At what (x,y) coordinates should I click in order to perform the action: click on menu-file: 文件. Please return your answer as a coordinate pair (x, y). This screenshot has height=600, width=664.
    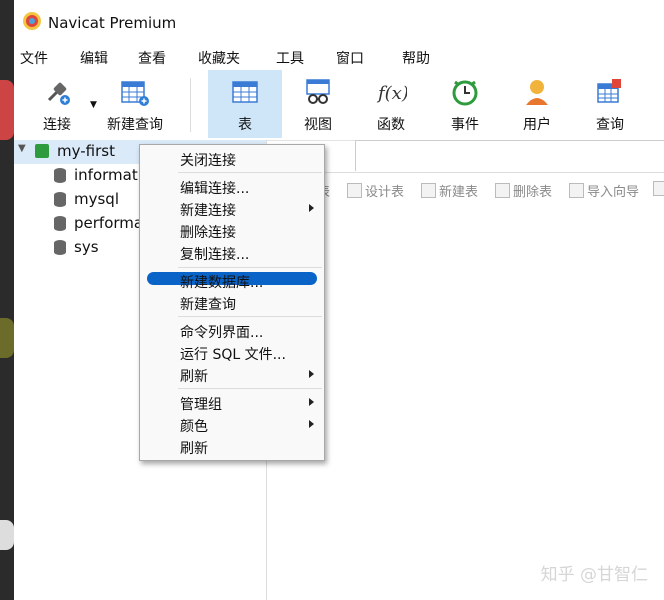
    Looking at the image, I should click on (34, 58).